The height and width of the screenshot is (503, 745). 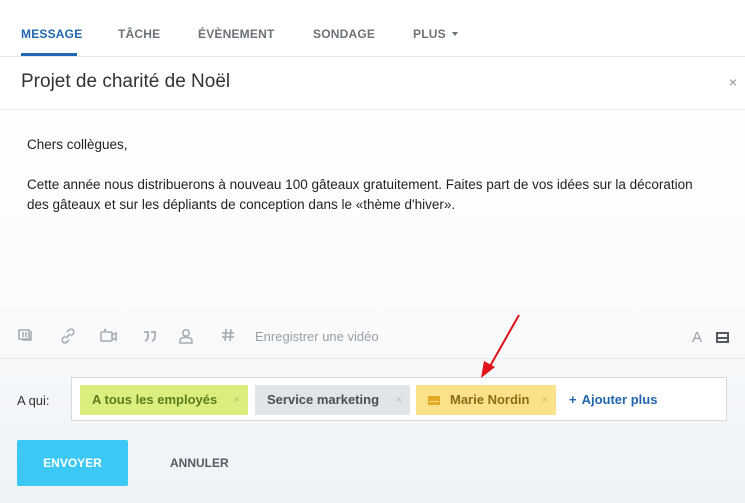 What do you see at coordinates (323, 399) in the screenshot?
I see `recipient-chip-label: Service marketing` at bounding box center [323, 399].